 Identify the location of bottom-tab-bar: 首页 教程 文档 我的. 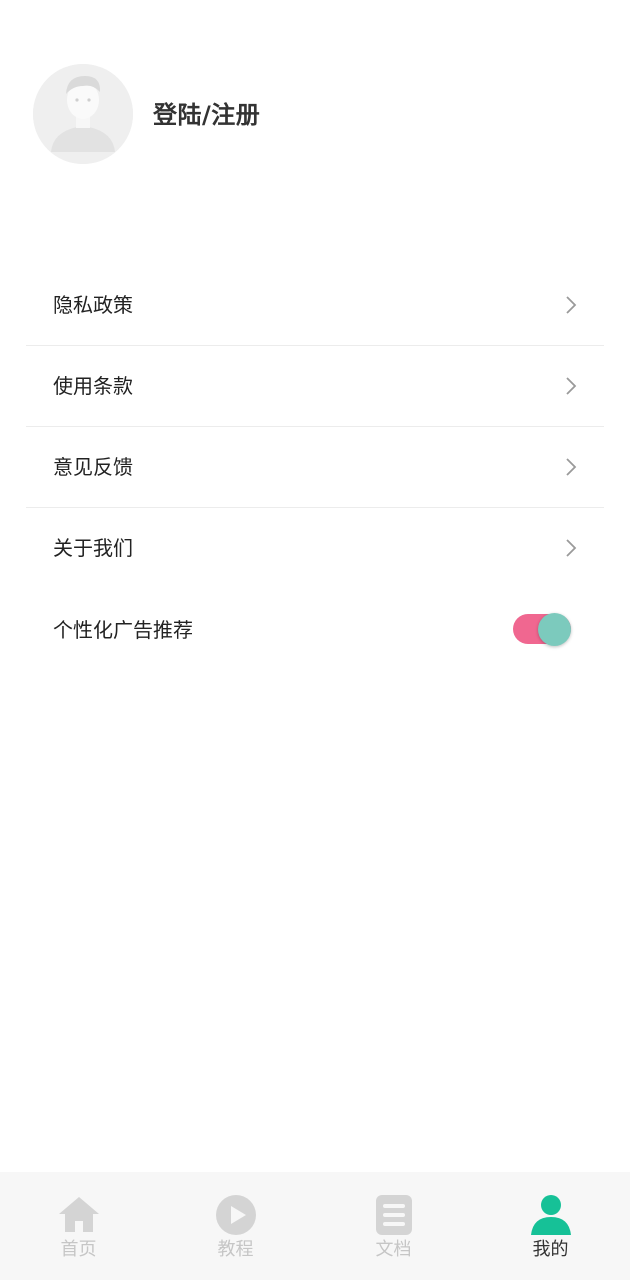
(315, 1226).